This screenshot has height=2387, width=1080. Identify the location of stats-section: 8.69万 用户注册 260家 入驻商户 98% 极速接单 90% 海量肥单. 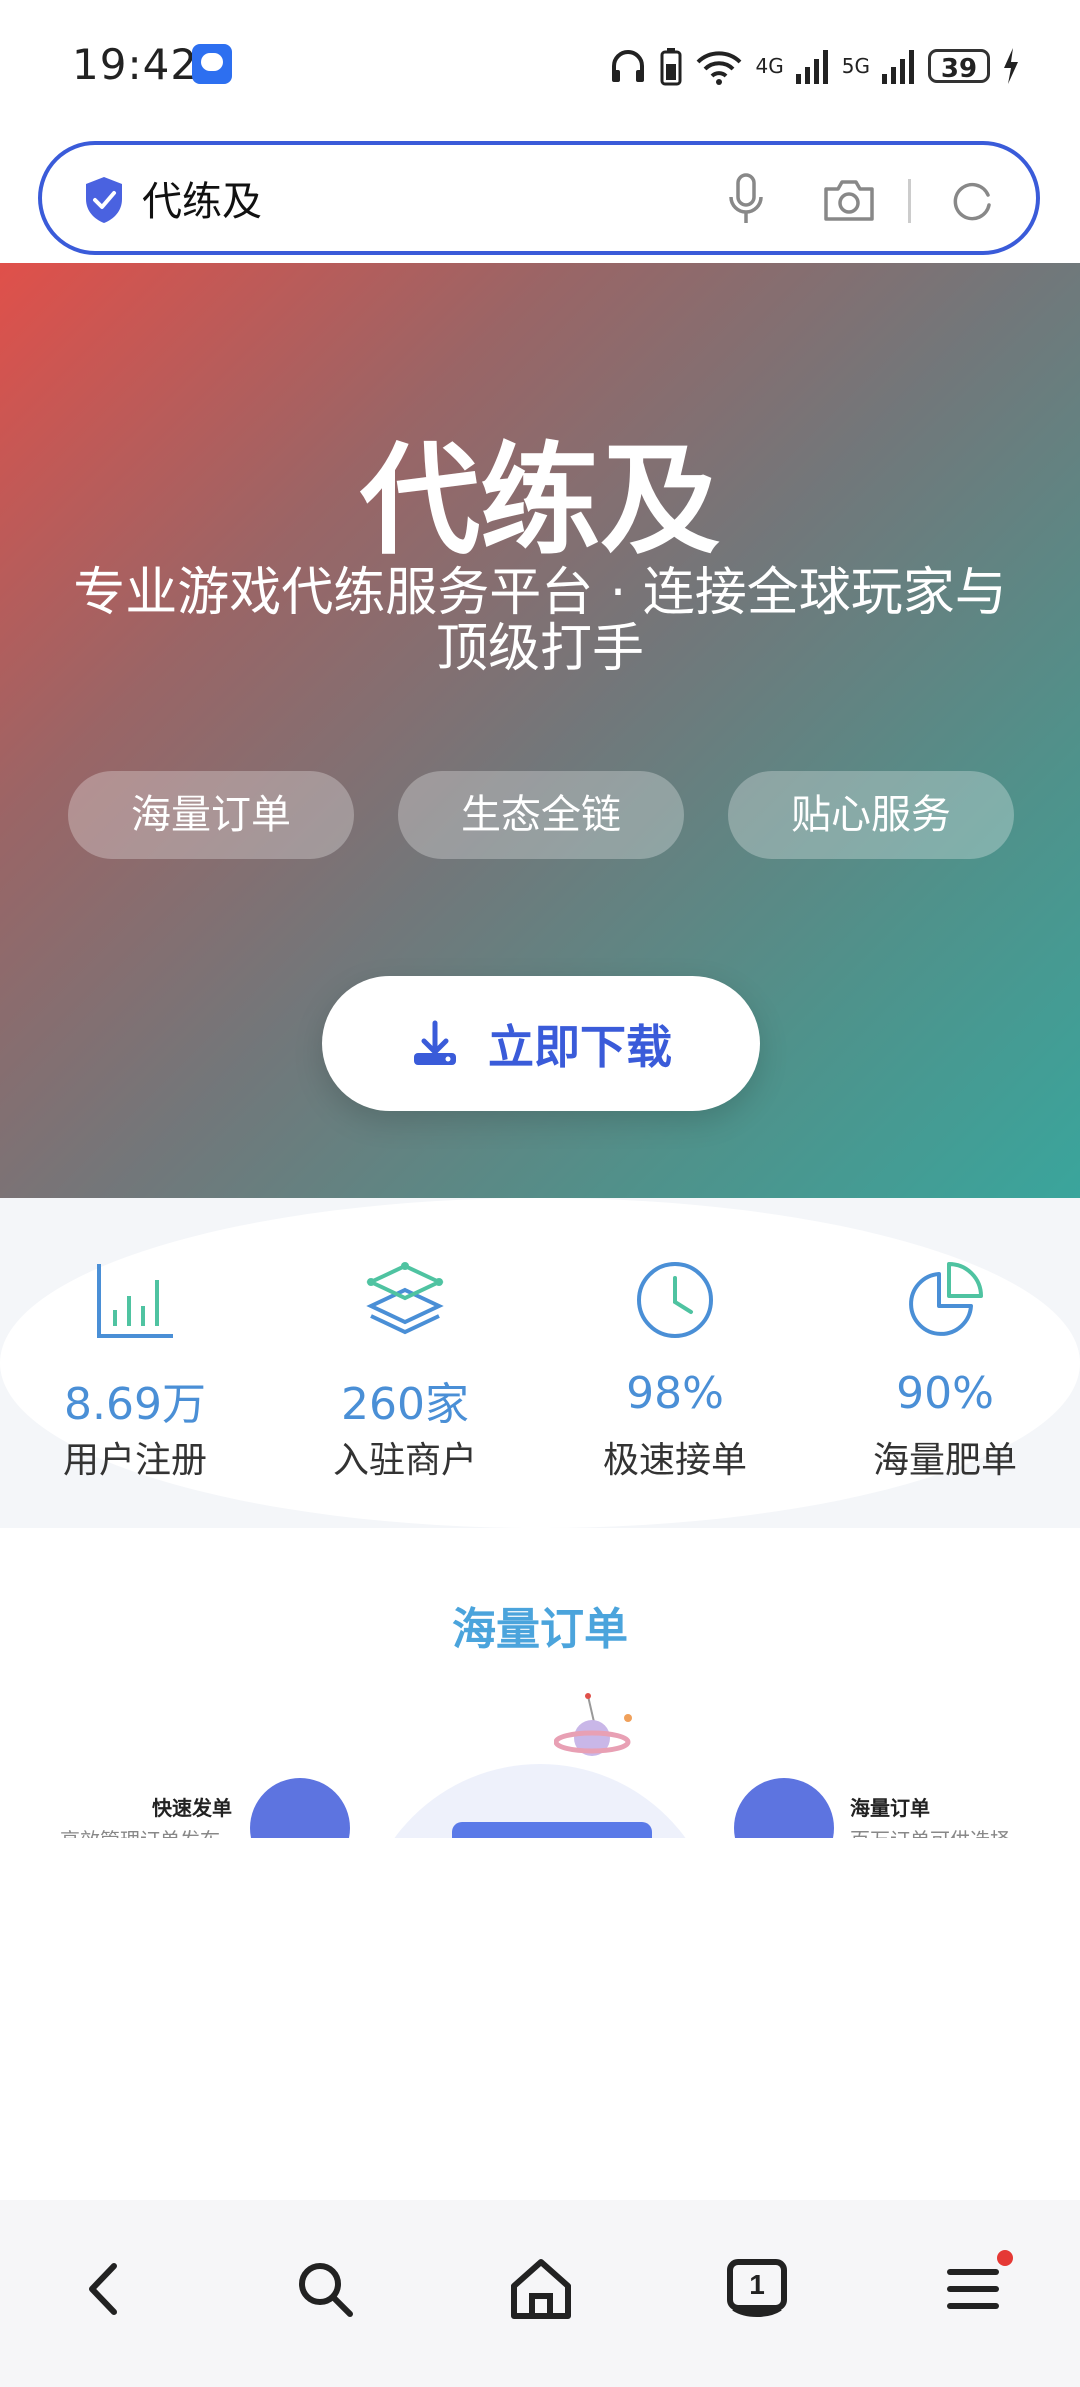
(540, 1363).